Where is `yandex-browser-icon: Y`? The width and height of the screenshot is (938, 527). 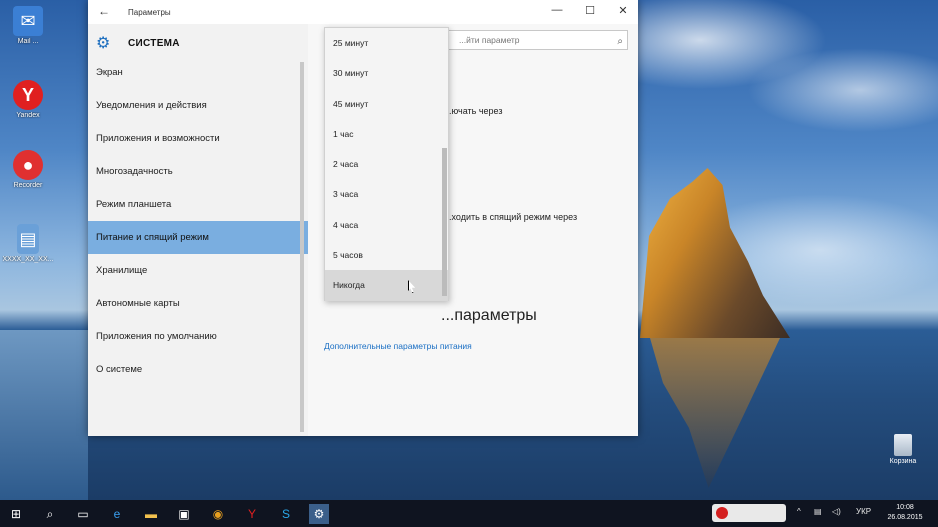 yandex-browser-icon: Y is located at coordinates (28, 95).